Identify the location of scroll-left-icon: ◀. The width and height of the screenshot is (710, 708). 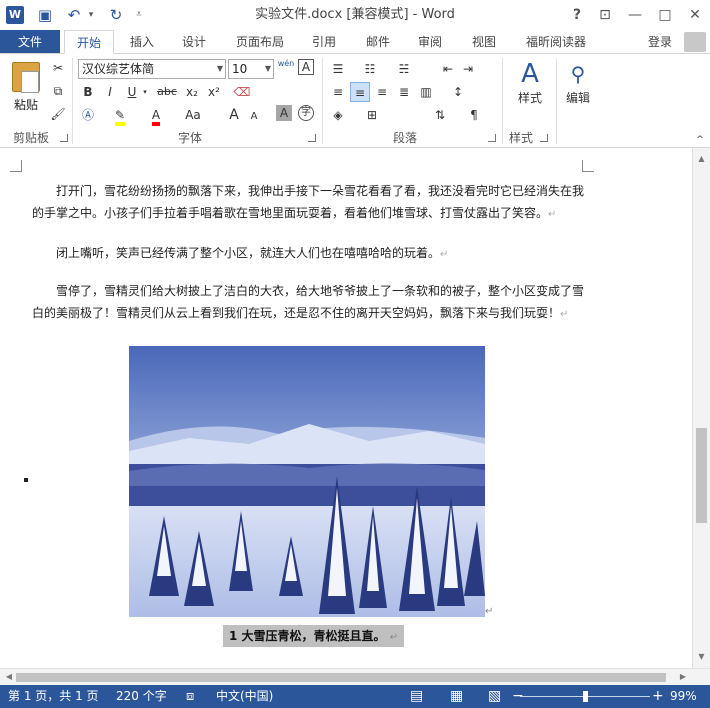
(9, 677).